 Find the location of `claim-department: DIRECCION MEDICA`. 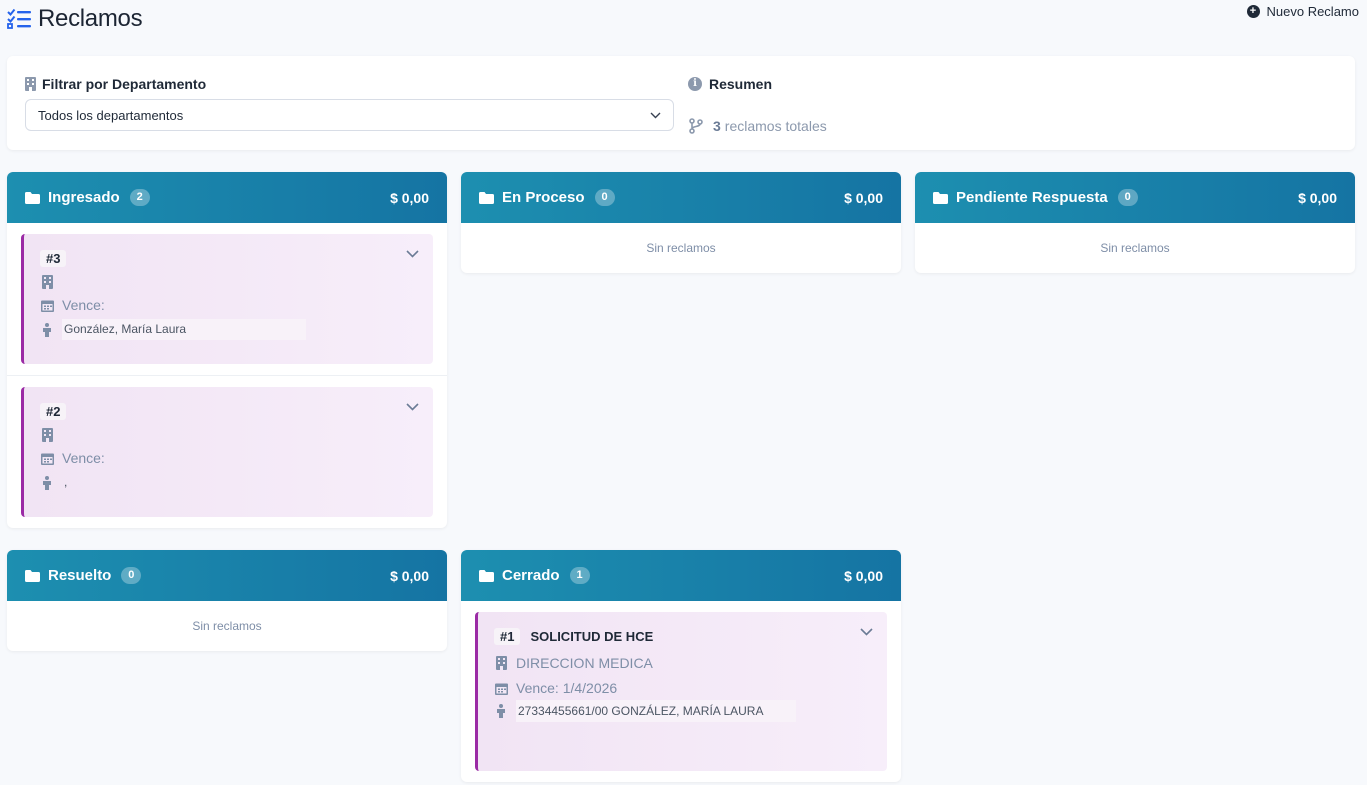

claim-department: DIRECCION MEDICA is located at coordinates (682, 663).